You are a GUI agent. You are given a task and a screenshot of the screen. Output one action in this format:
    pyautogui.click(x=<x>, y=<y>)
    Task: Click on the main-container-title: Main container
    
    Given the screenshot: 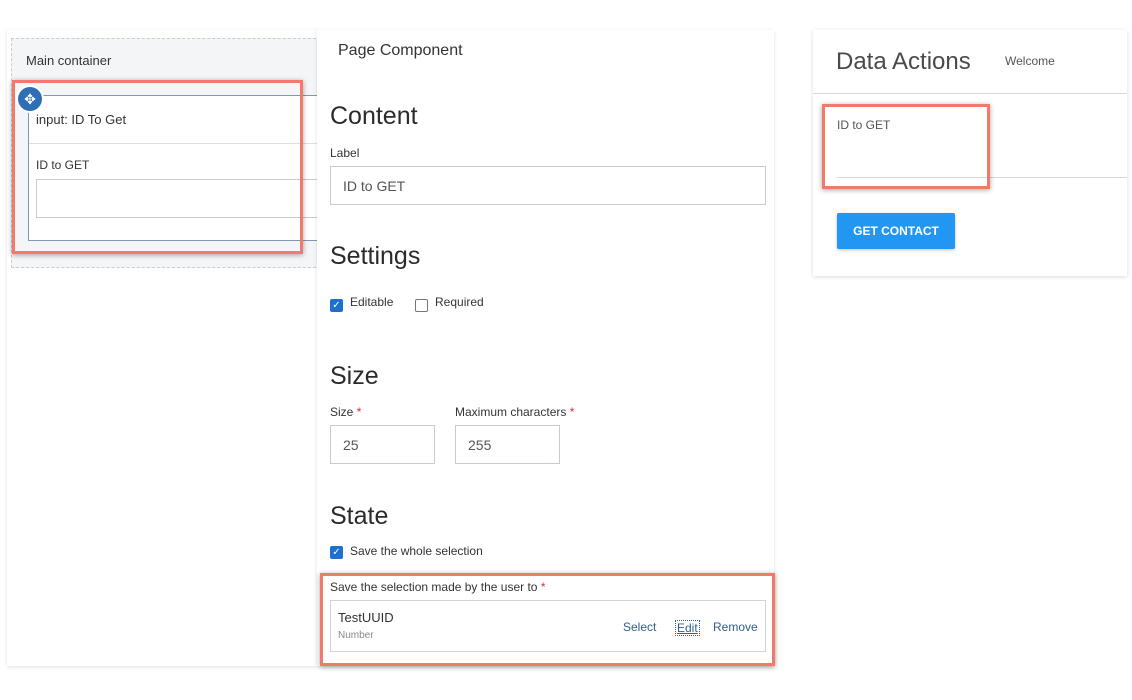 What is the action you would take?
    pyautogui.click(x=69, y=60)
    